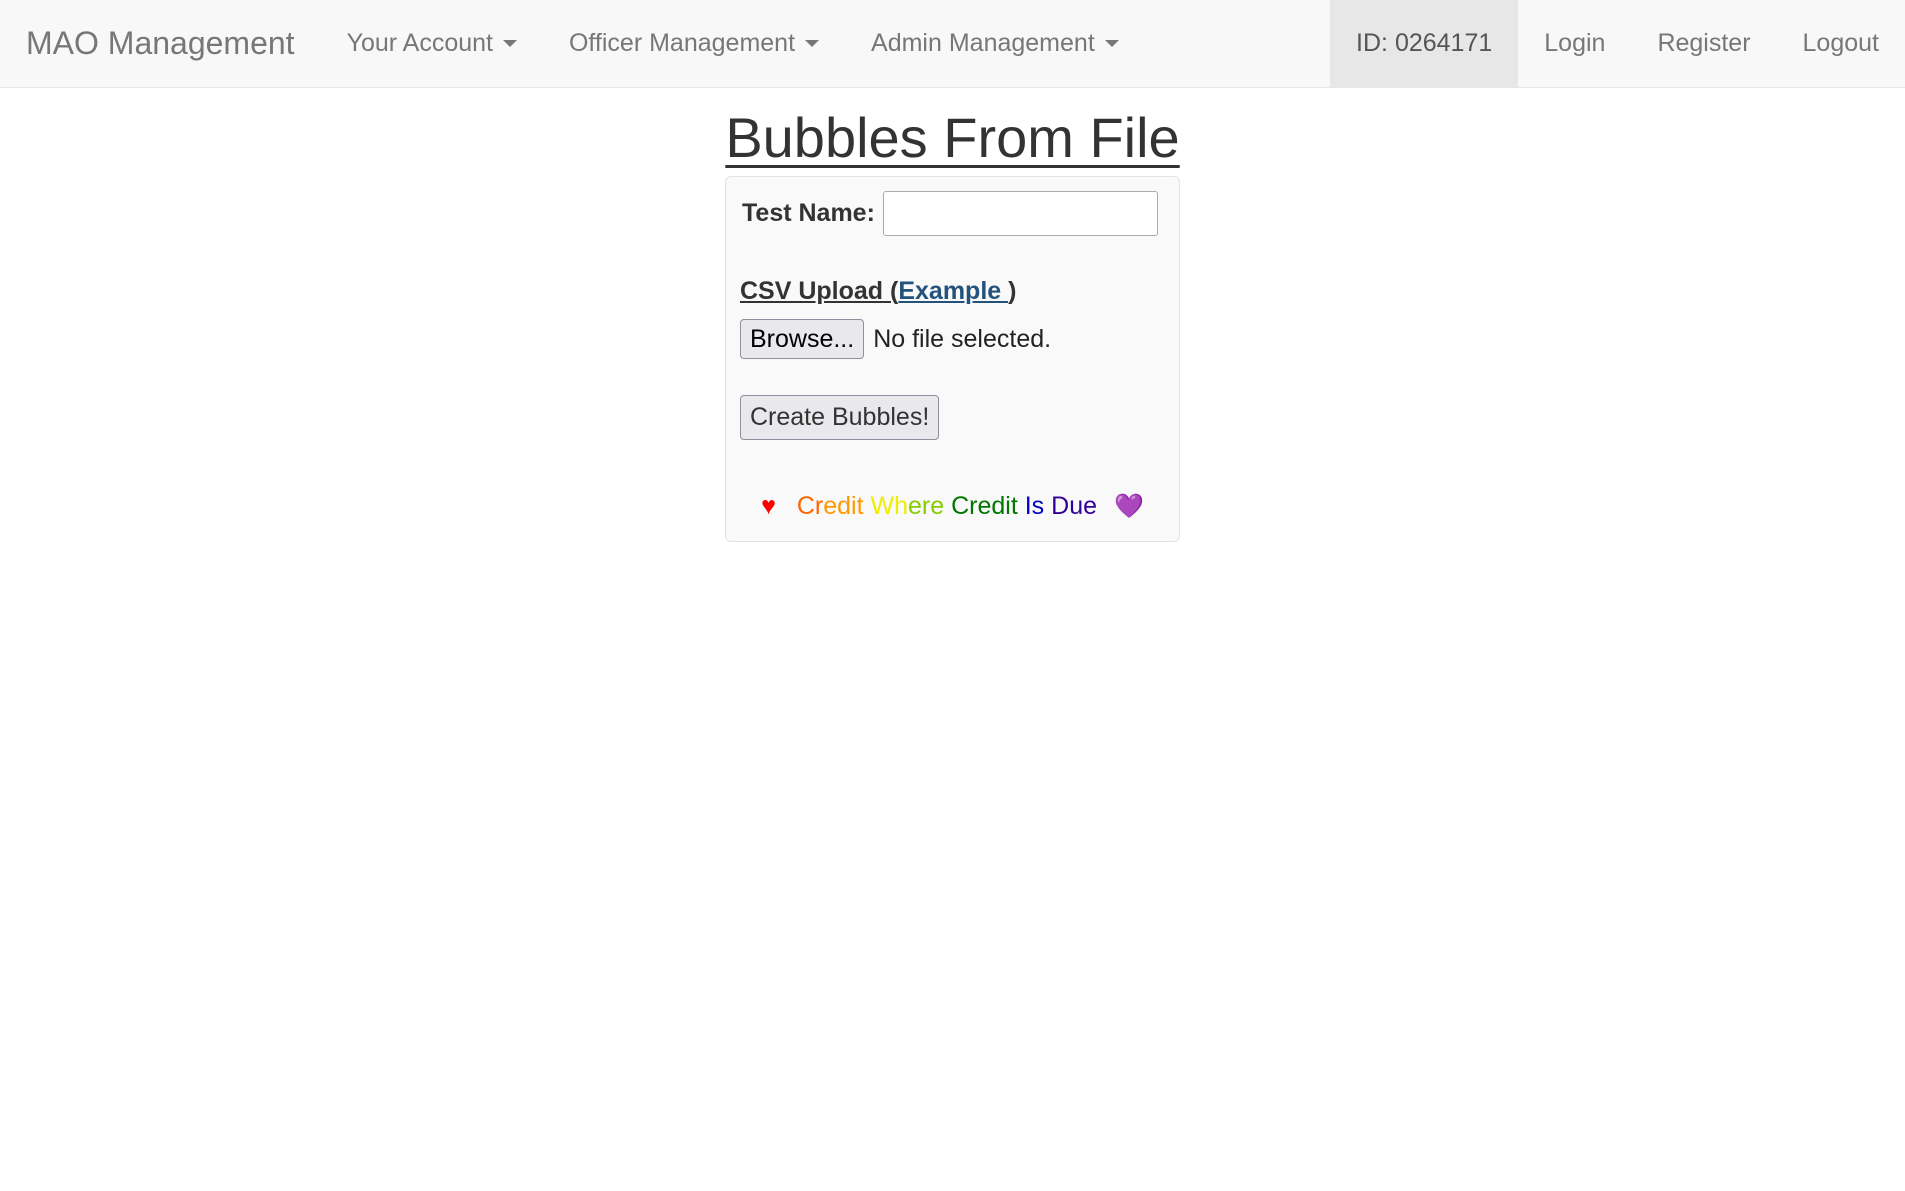  Describe the element at coordinates (808, 213) in the screenshot. I see `test-name-label: Test Name:` at that location.